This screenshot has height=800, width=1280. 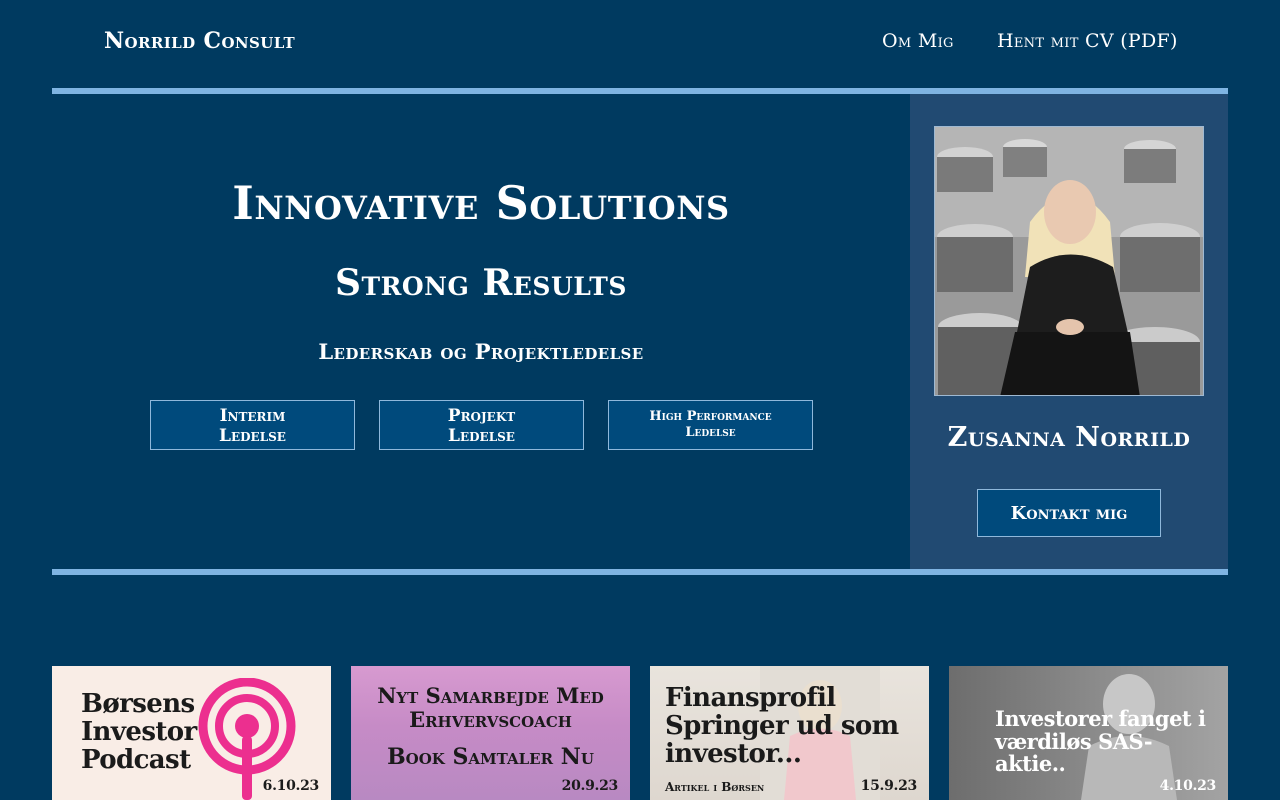 I want to click on service-label: Interim Ledelse, so click(x=252, y=425).